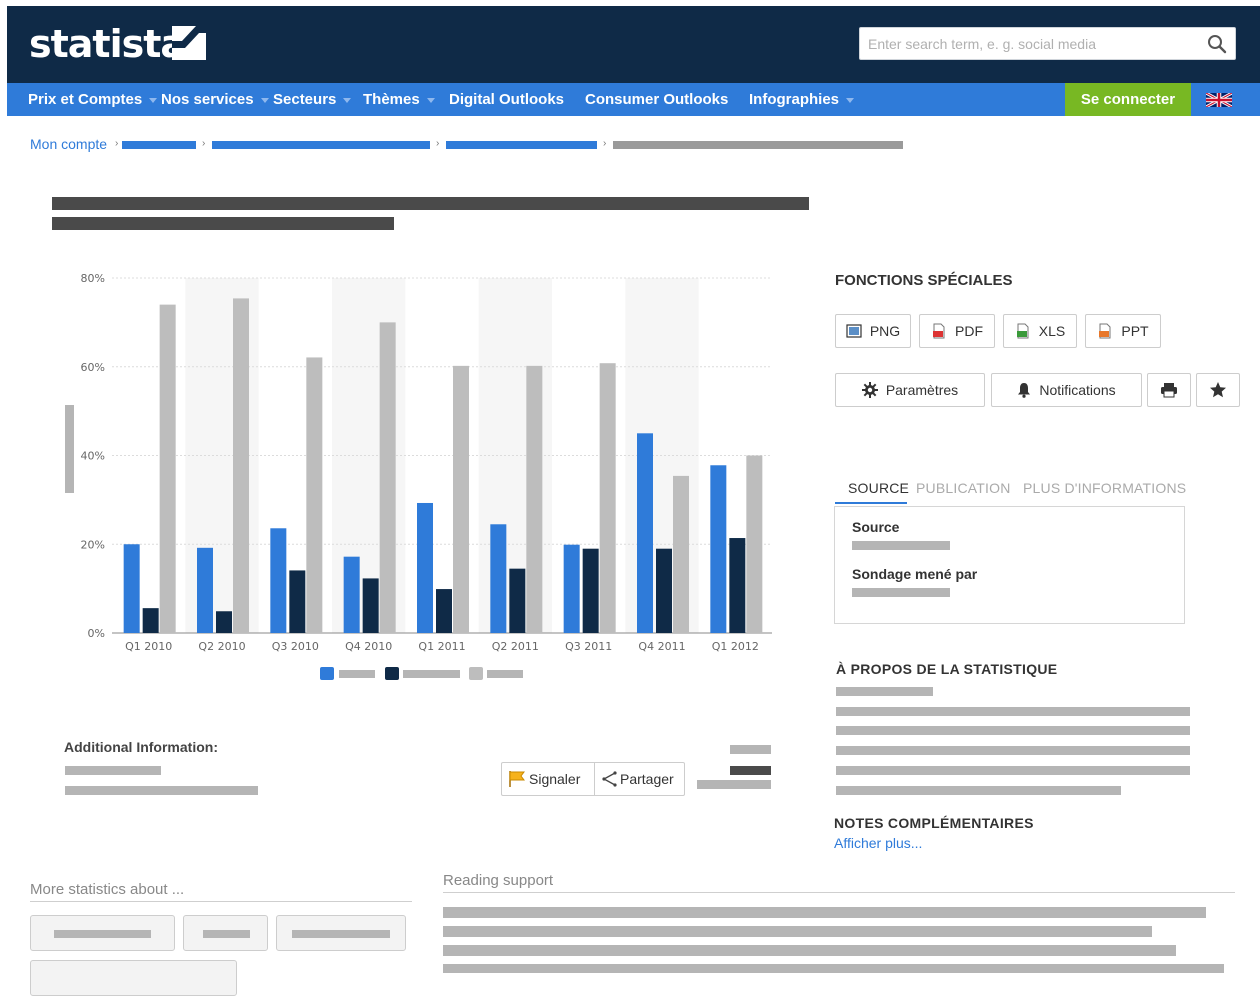 Image resolution: width=1260 pixels, height=996 pixels. What do you see at coordinates (1009, 565) in the screenshot?
I see `source-panel: Source Sondage mené par` at bounding box center [1009, 565].